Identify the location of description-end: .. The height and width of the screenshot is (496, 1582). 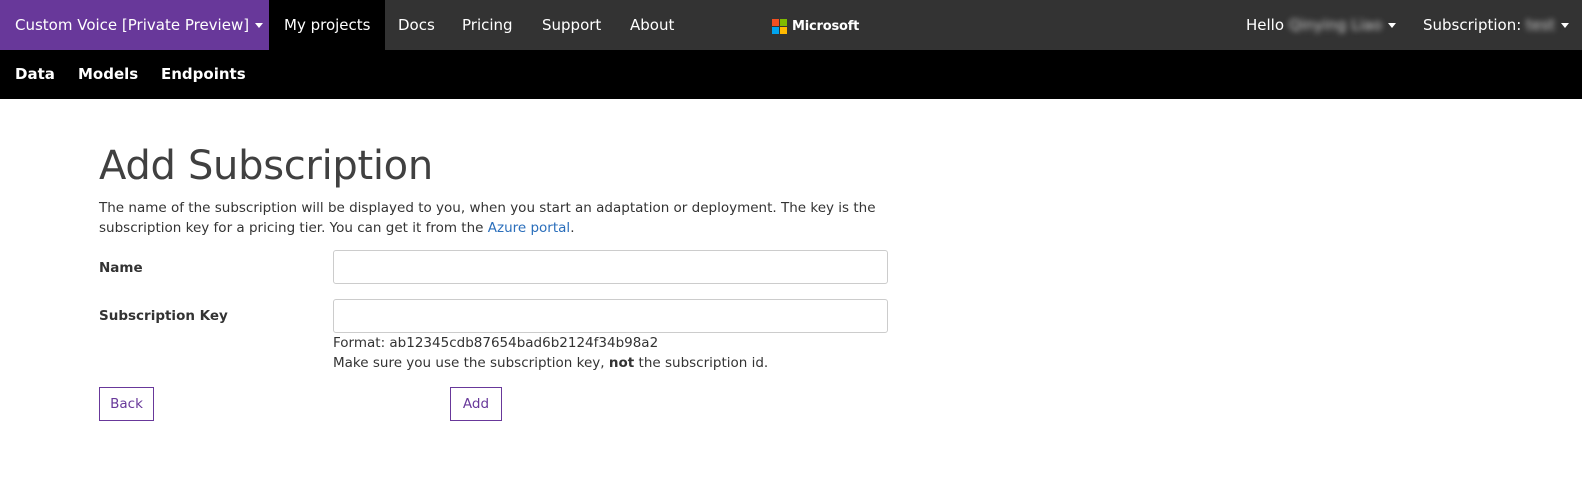
(572, 228).